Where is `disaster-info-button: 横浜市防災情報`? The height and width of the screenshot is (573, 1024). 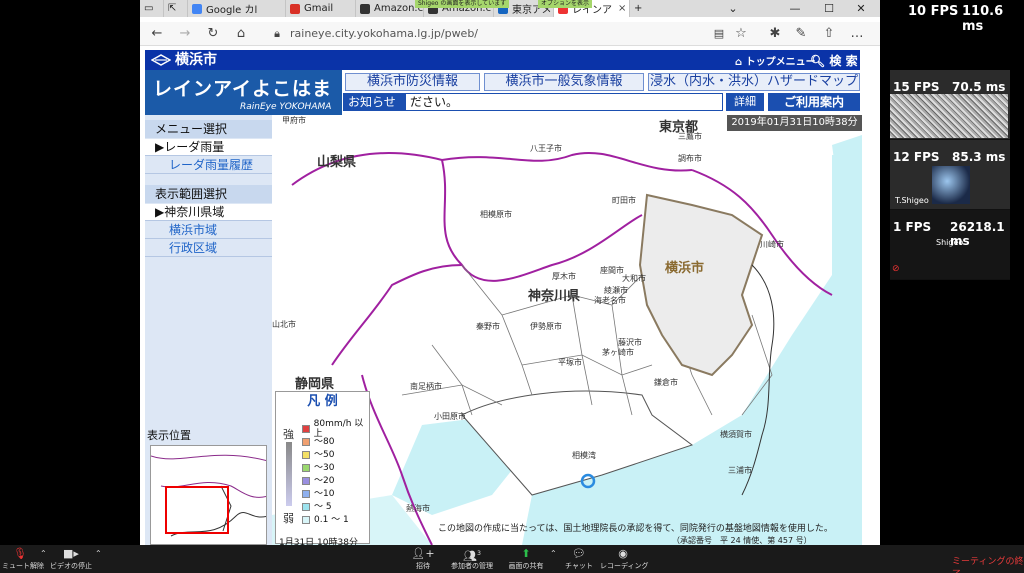
disaster-info-button: 横浜市防災情報 is located at coordinates (412, 82).